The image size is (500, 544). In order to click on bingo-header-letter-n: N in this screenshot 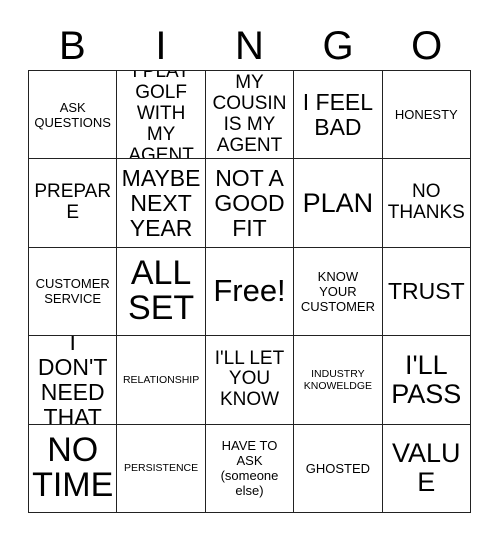, I will do `click(249, 46)`.